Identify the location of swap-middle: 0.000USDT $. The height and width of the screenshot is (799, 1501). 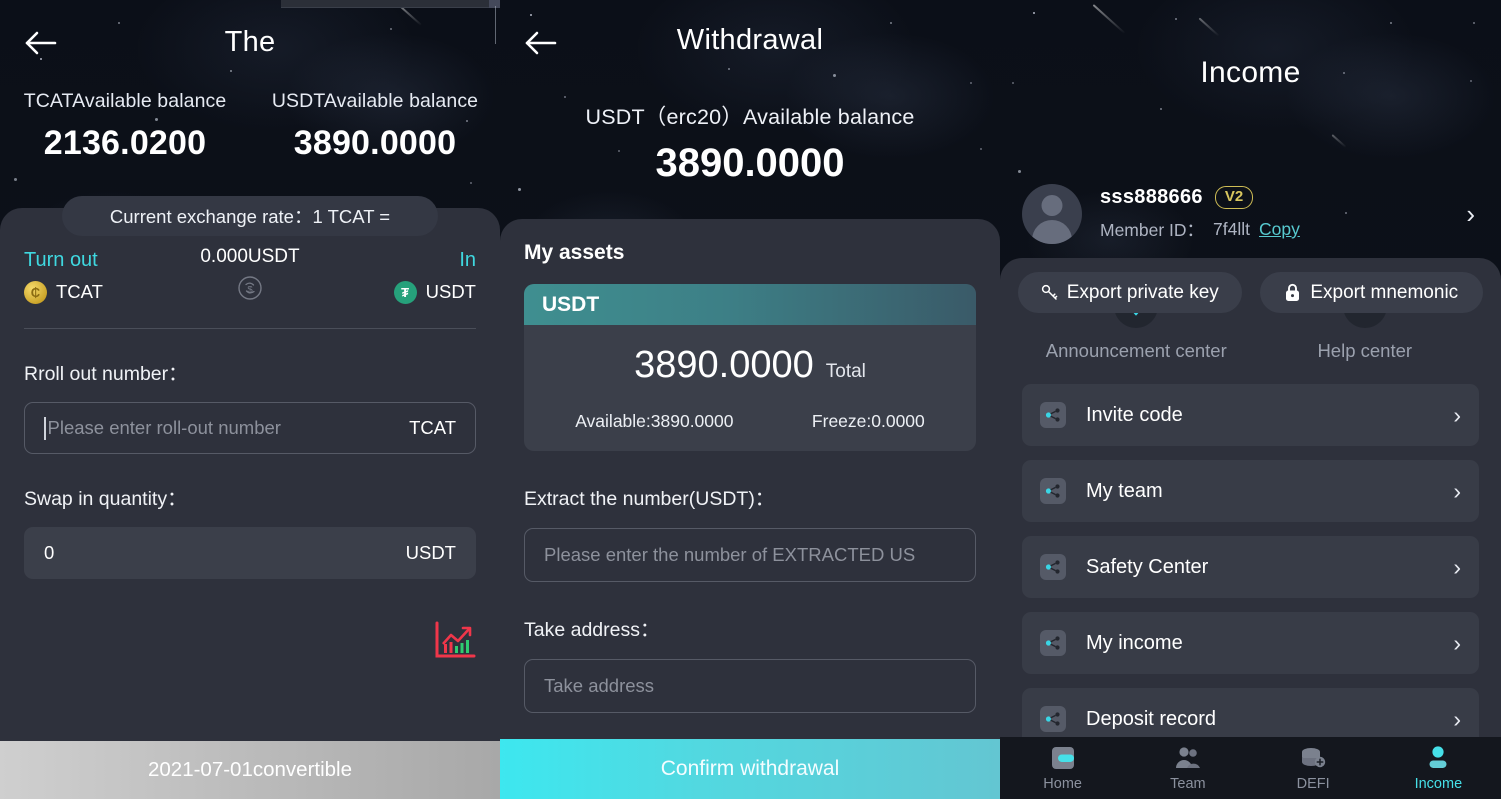
(250, 276).